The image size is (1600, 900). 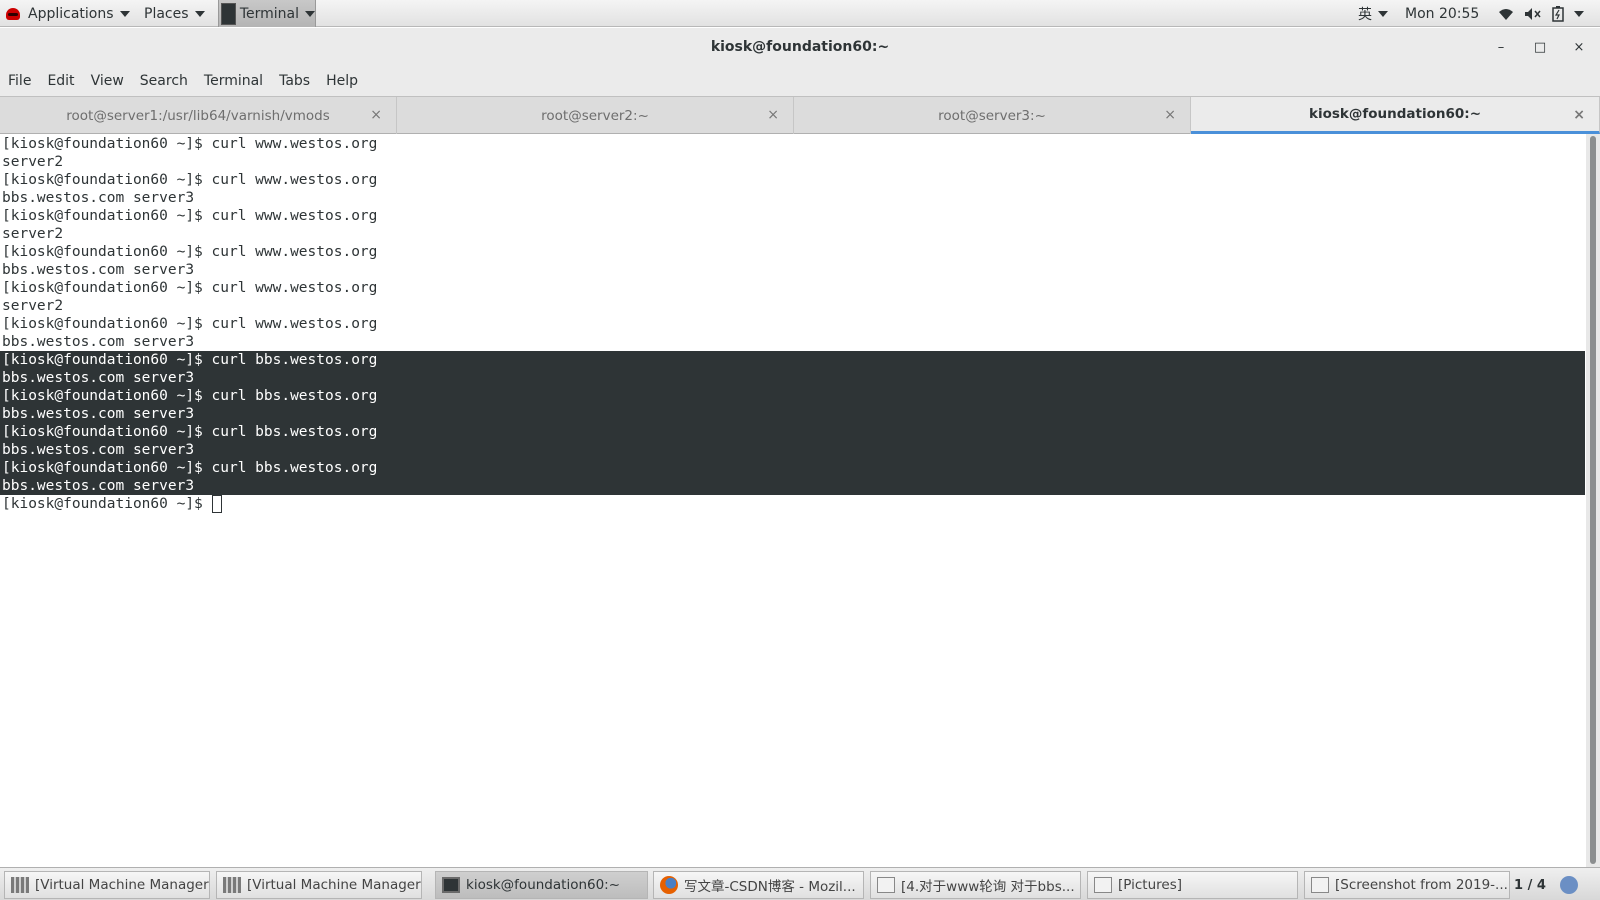 I want to click on menu-view: View, so click(x=107, y=81).